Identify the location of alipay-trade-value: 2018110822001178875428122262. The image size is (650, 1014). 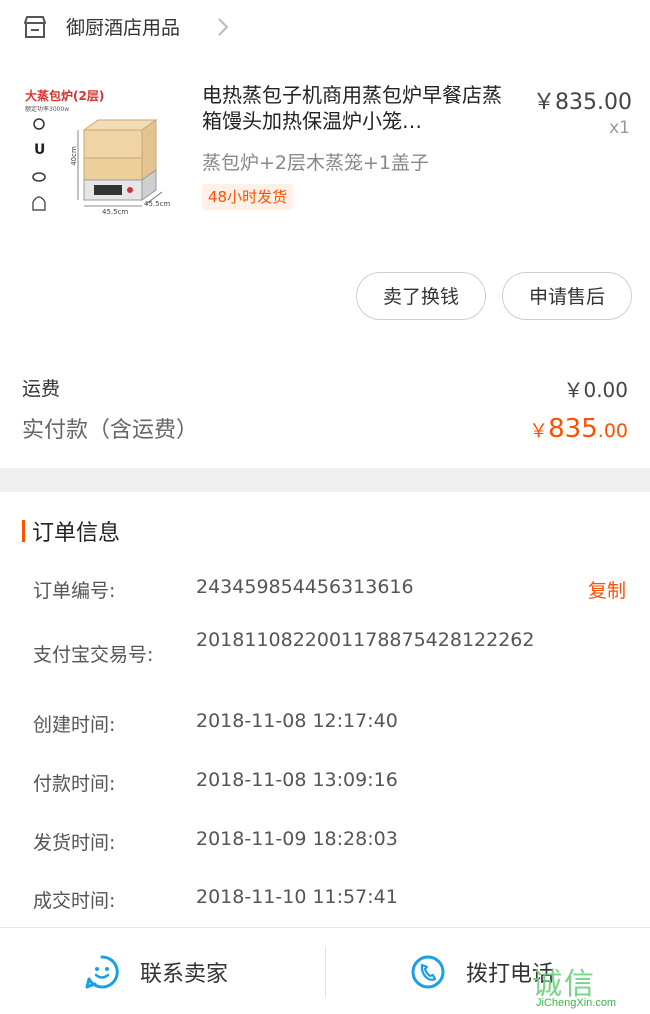
(365, 640).